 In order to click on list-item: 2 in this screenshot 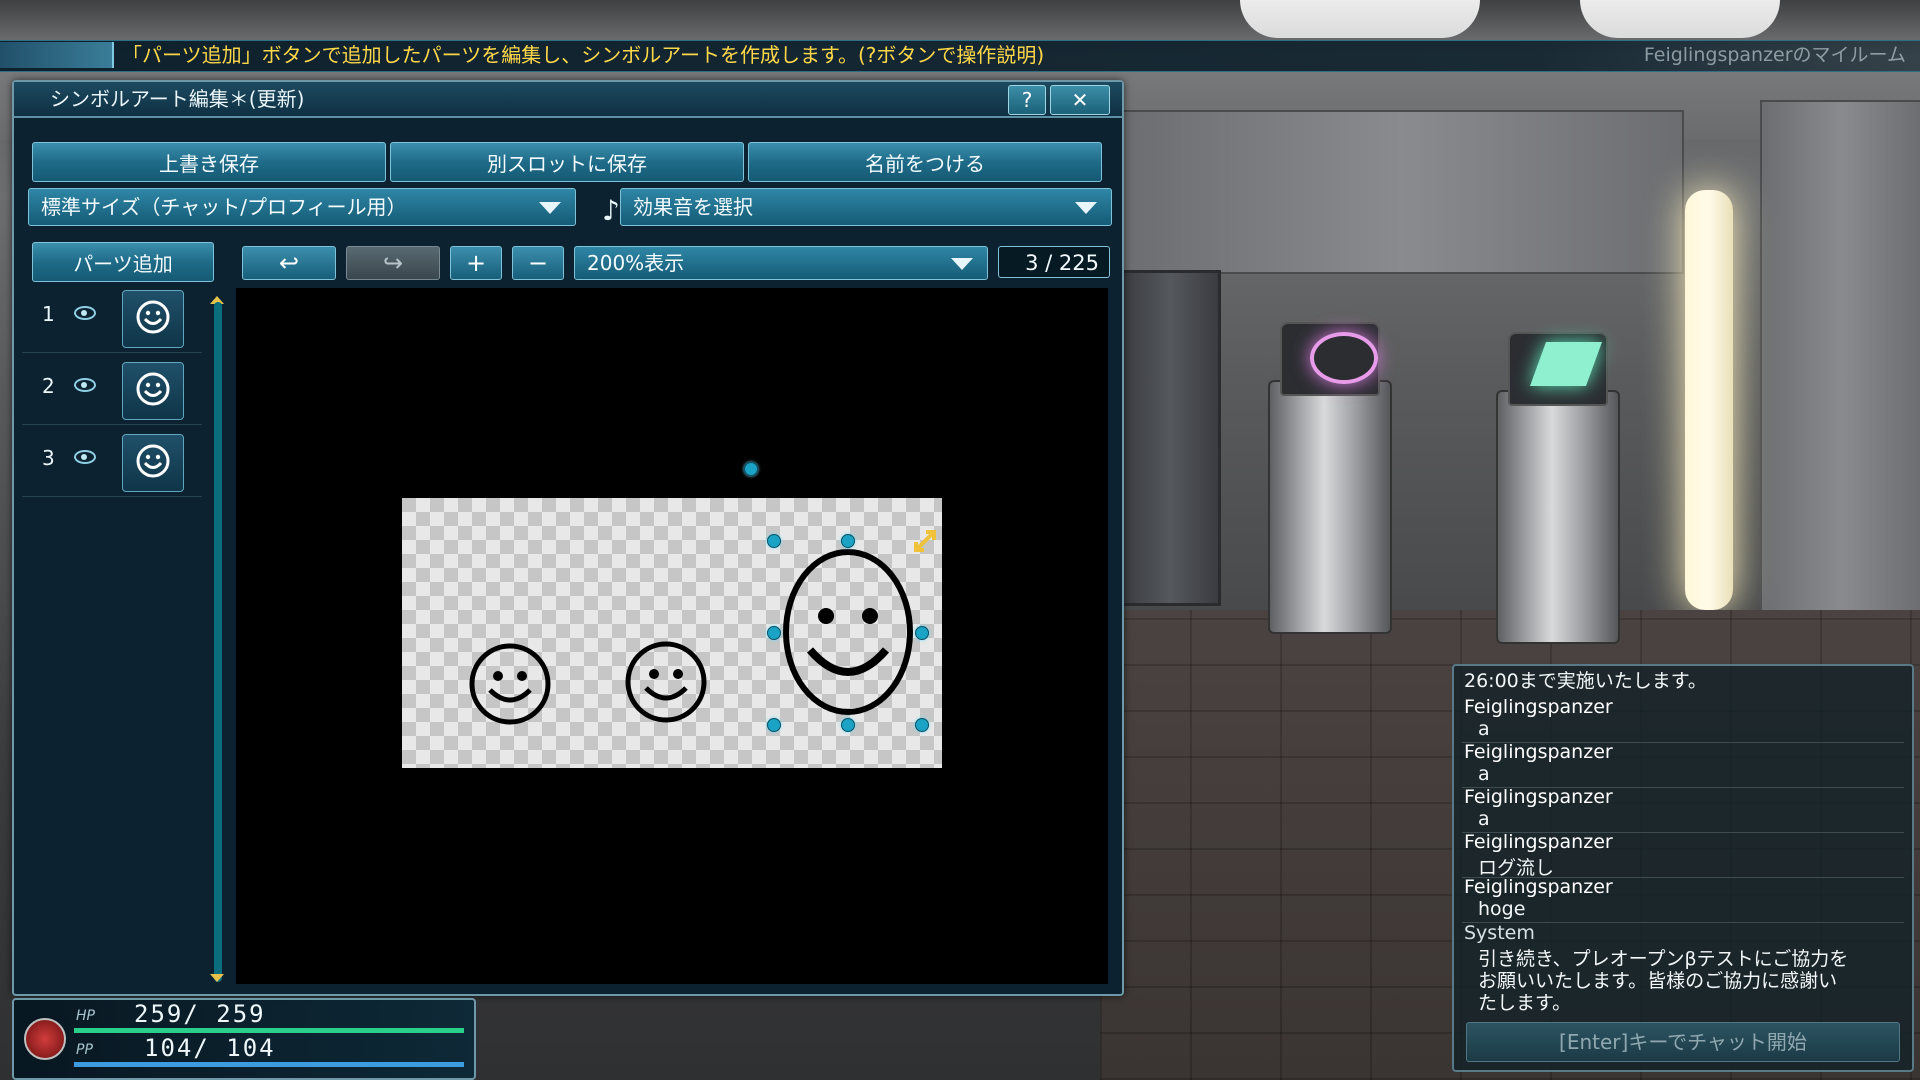, I will do `click(112, 391)`.